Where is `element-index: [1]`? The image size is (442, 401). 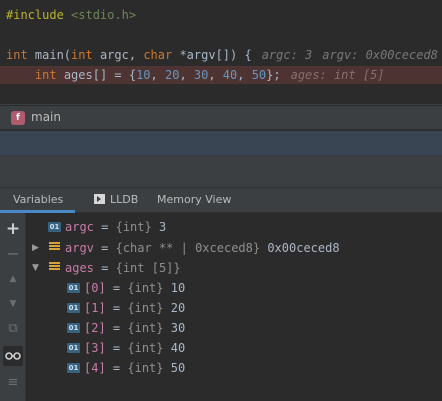 element-index: [1] is located at coordinates (95, 308).